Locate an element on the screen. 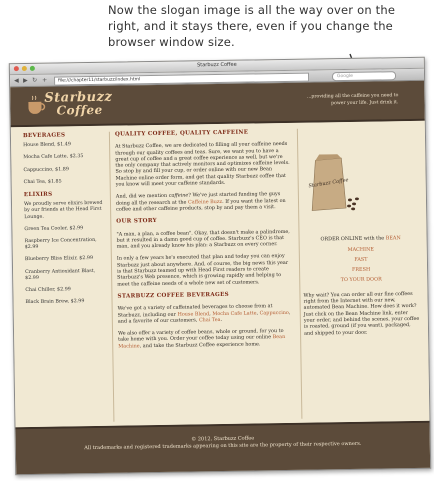  cappuccino-link: Cappuccino is located at coordinates (274, 312).